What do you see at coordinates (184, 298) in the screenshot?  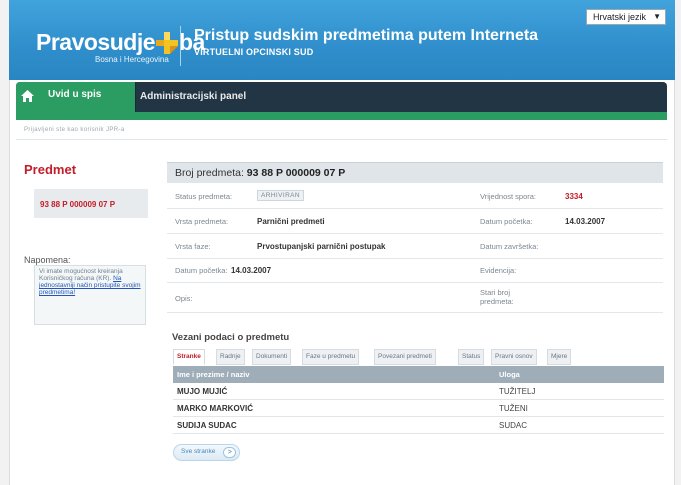 I see `description-label: Opis:` at bounding box center [184, 298].